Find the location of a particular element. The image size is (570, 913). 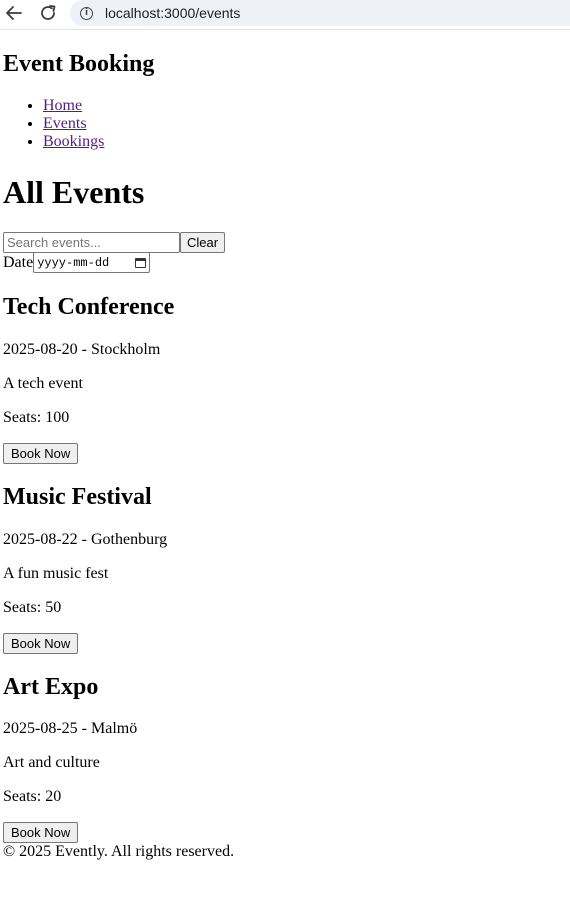

info-icon: i is located at coordinates (86, 13).